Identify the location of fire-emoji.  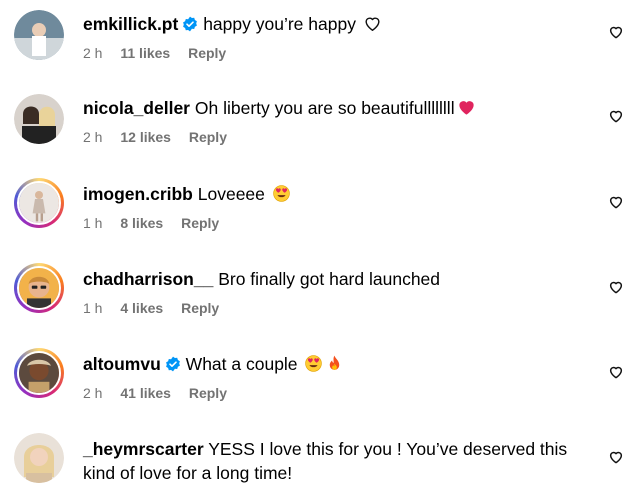
(335, 362).